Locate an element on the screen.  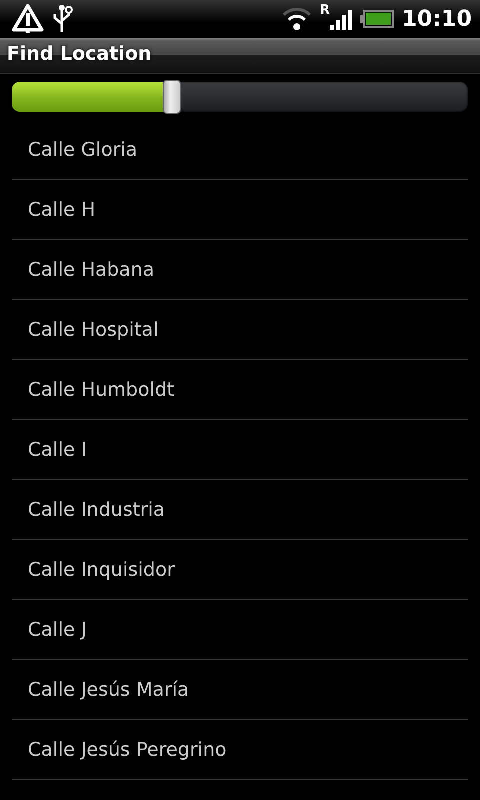
clock: 10:10 is located at coordinates (437, 19).